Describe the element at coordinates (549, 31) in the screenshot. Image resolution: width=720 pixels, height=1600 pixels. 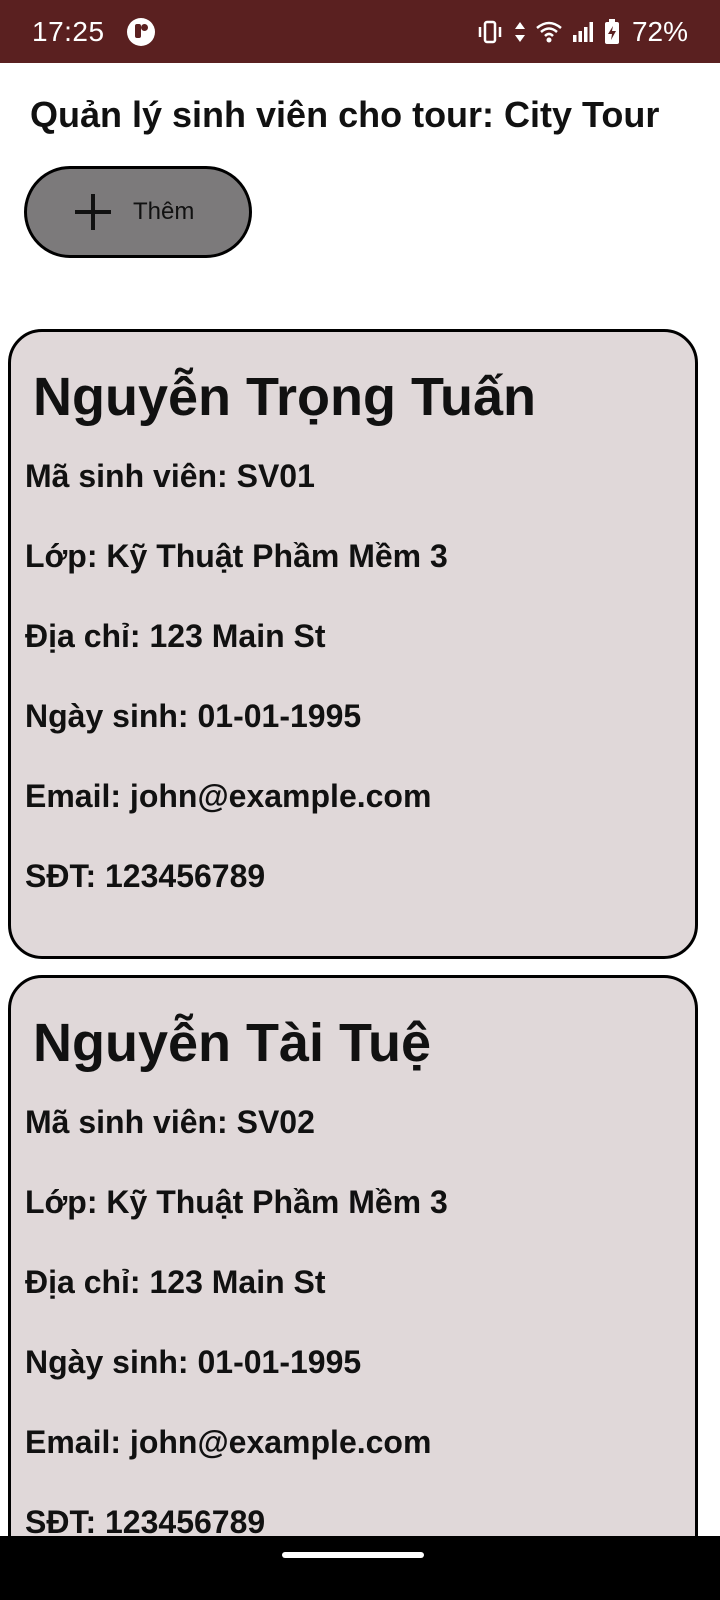
I see `wifi-icon` at that location.